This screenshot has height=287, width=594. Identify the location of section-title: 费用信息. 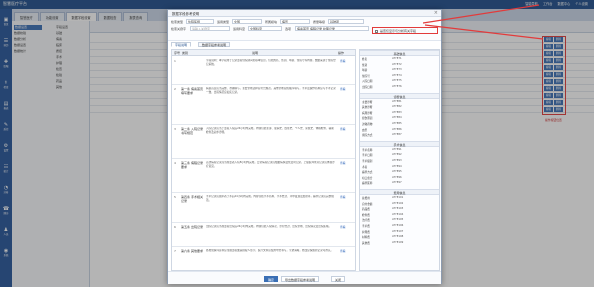
(399, 192).